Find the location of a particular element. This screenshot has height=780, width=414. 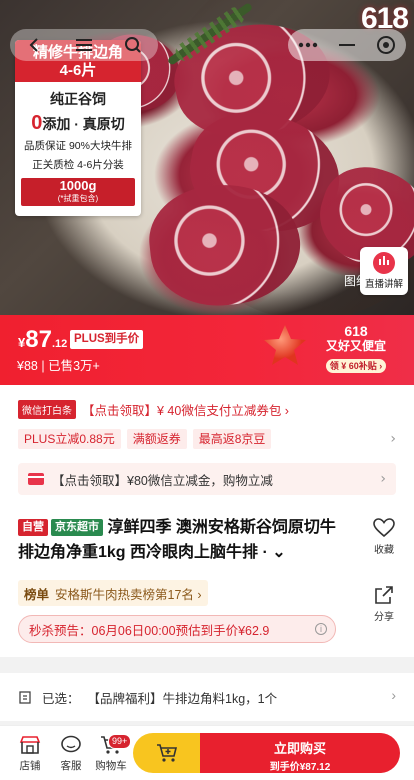

jd-supermarket-tag: 京东超市 is located at coordinates (77, 527).